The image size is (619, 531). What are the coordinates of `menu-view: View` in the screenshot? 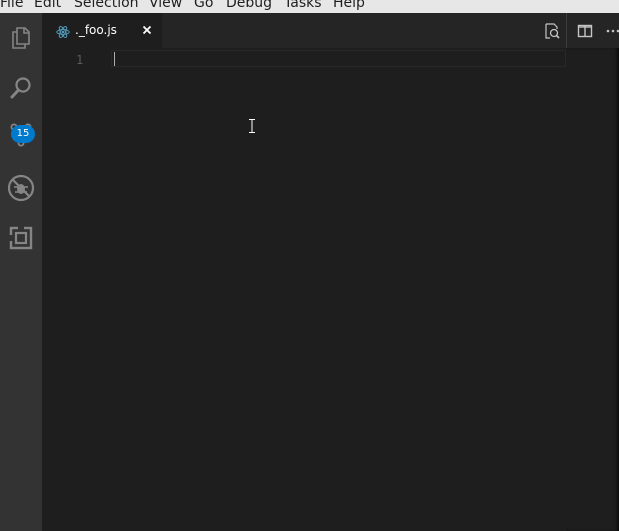 It's located at (165, 5).